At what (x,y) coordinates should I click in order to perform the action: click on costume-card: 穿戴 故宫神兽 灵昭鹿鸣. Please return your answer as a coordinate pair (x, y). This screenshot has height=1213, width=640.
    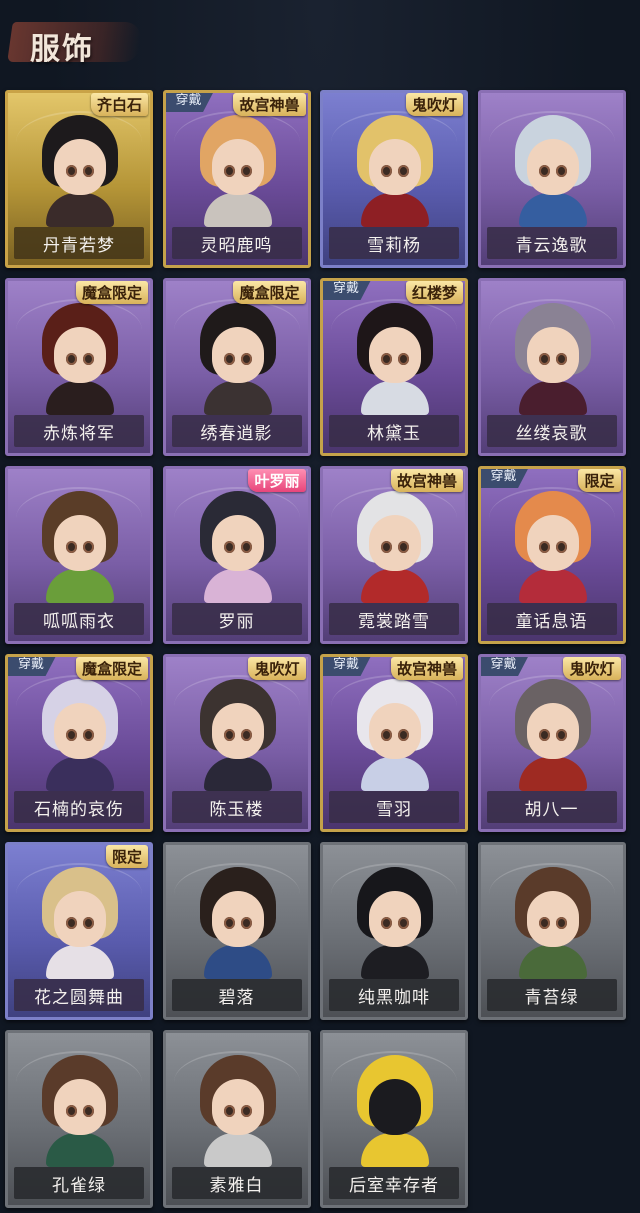
    Looking at the image, I should click on (236, 179).